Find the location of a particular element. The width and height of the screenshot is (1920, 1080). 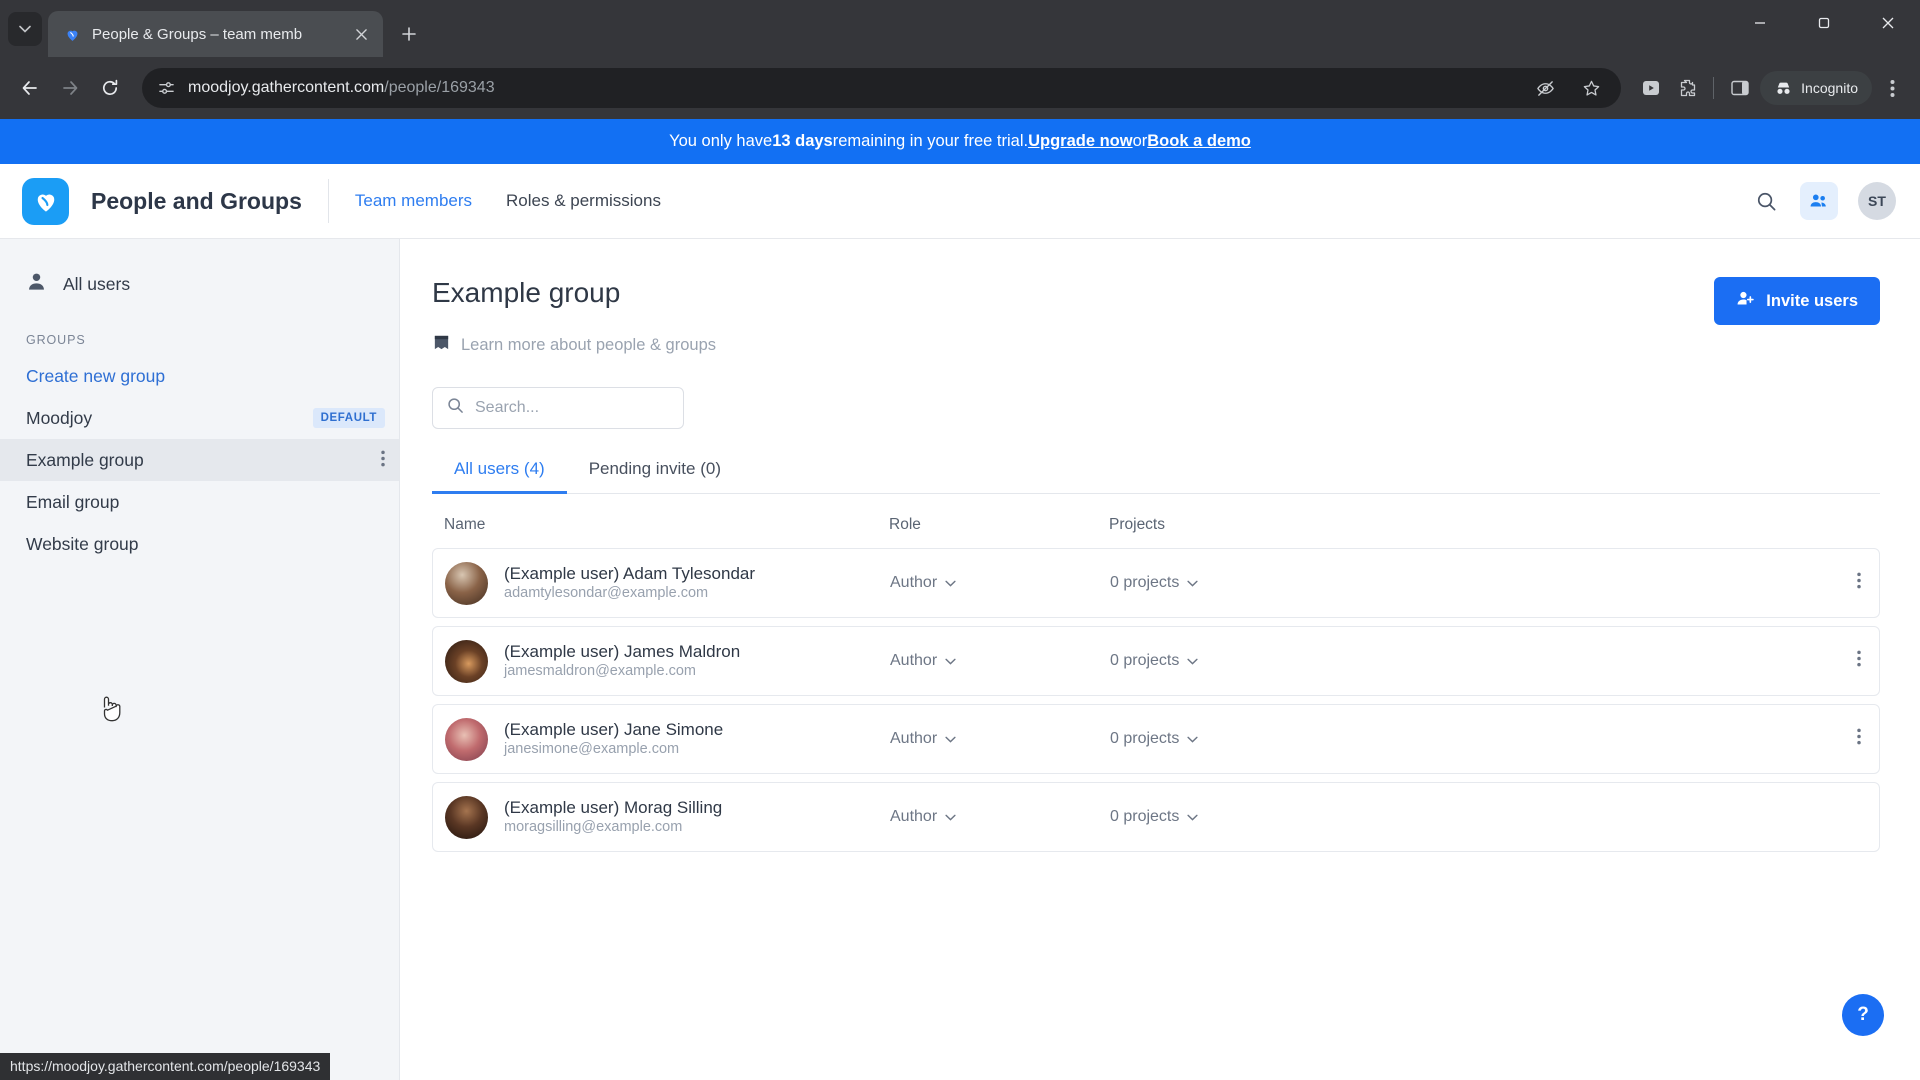

close-icon is located at coordinates (361, 34).